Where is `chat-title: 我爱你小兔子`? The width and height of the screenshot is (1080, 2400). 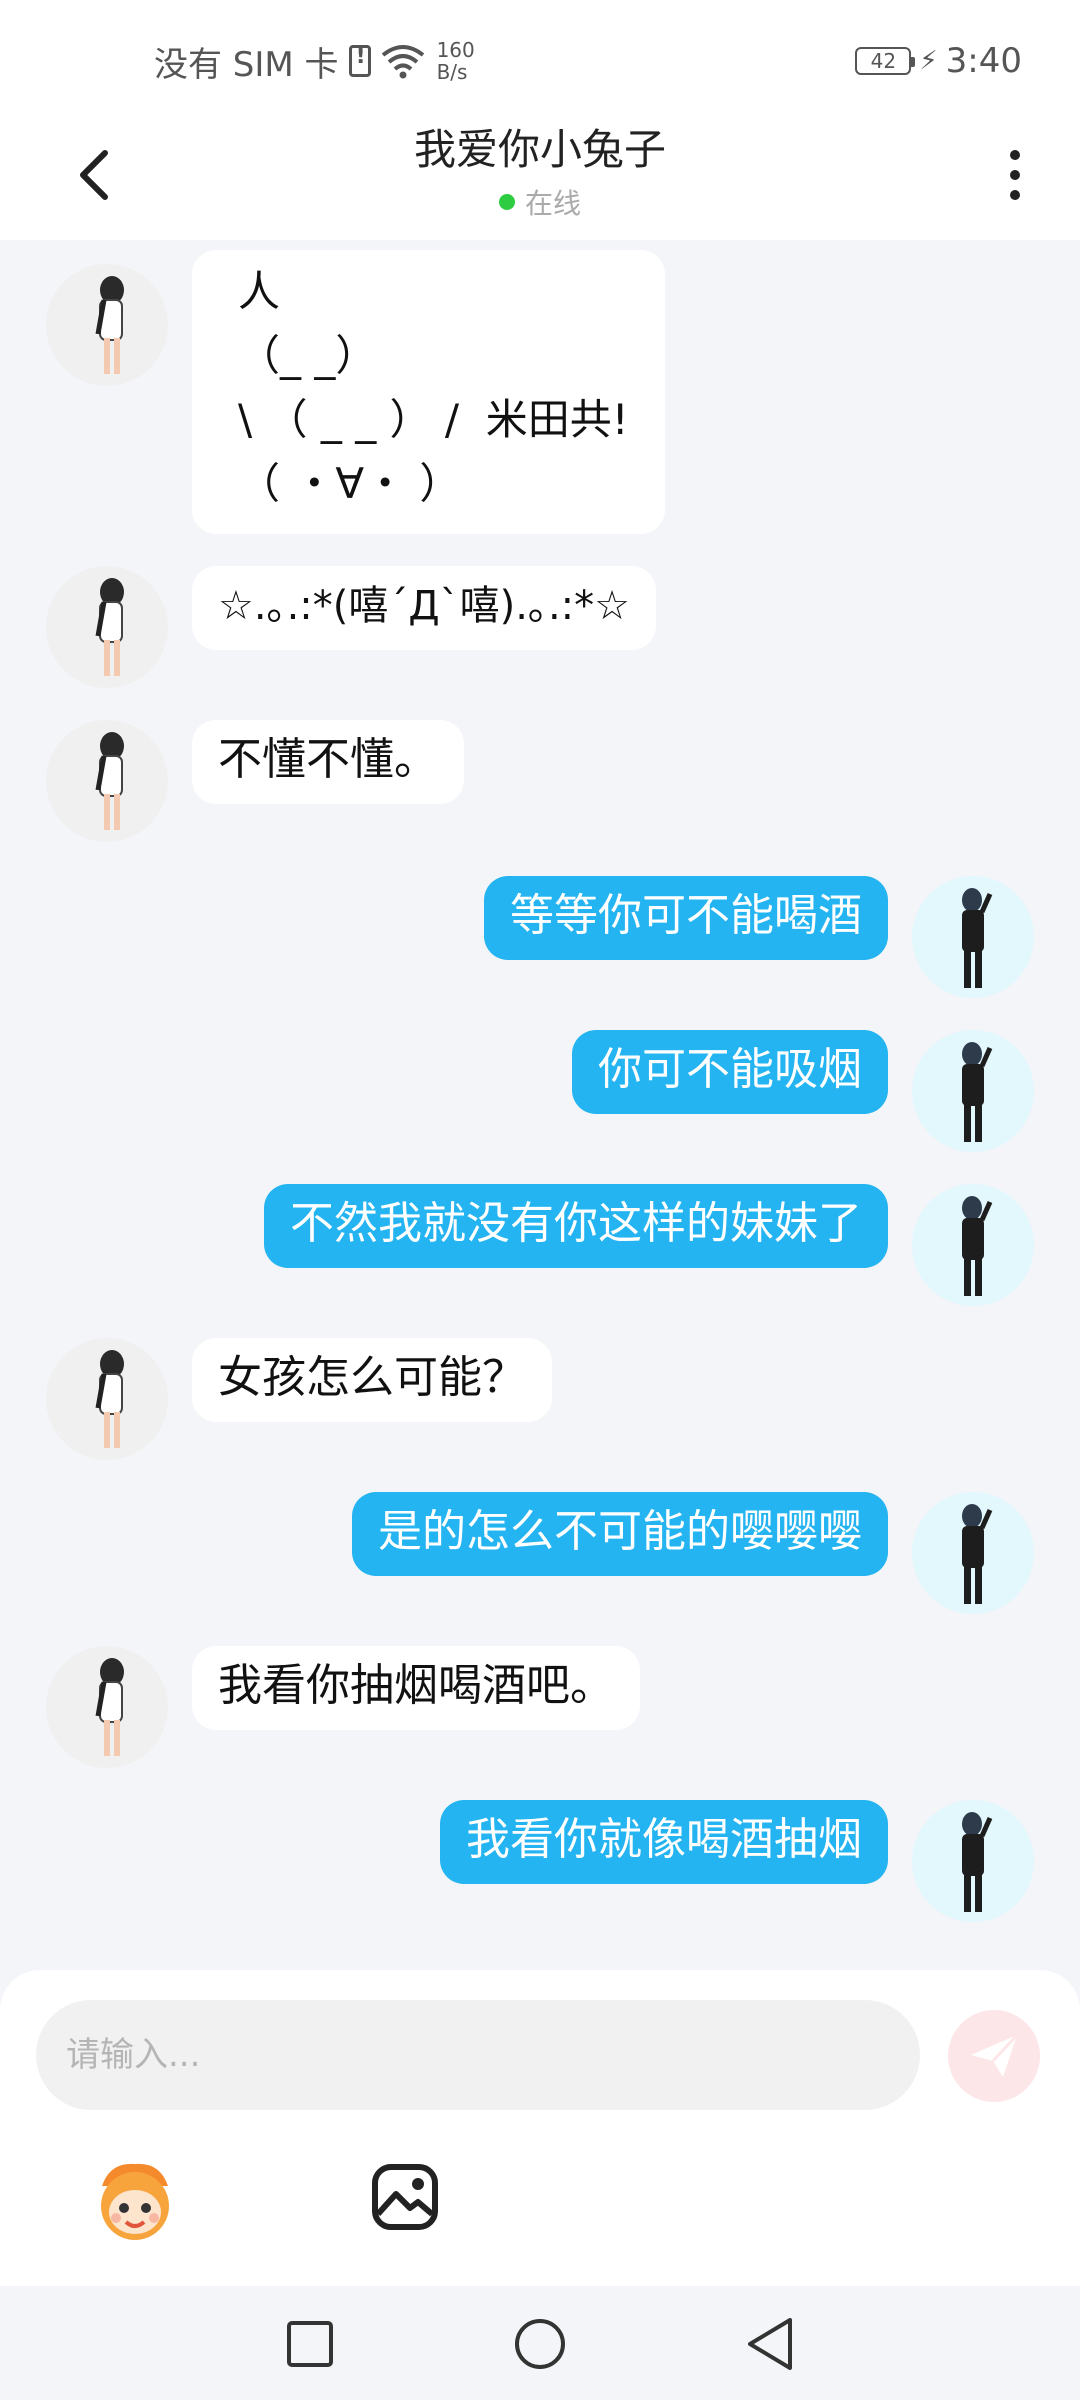
chat-title: 我爱你小兔子 is located at coordinates (539, 149).